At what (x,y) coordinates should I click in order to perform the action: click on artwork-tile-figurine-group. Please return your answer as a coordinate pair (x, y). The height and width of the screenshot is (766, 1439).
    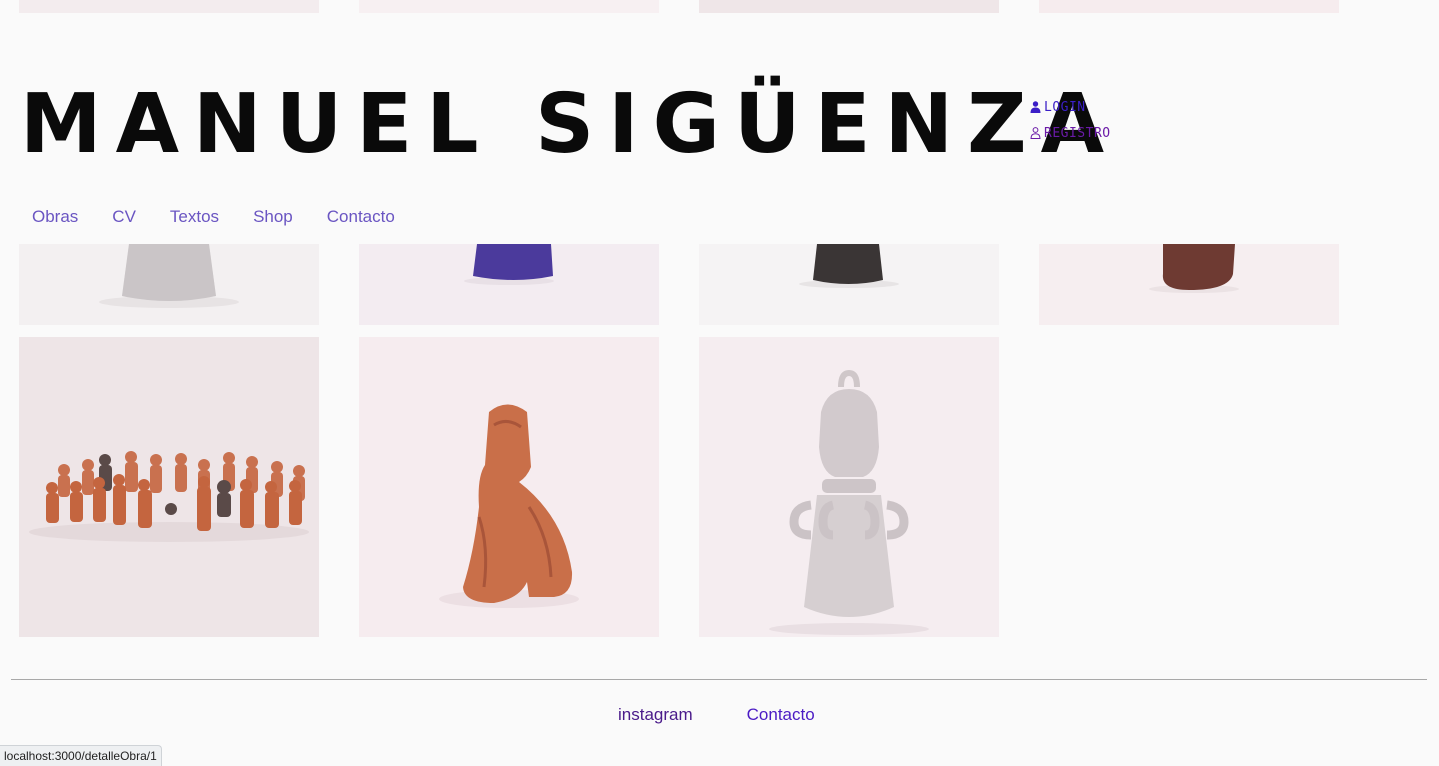
    Looking at the image, I should click on (169, 487).